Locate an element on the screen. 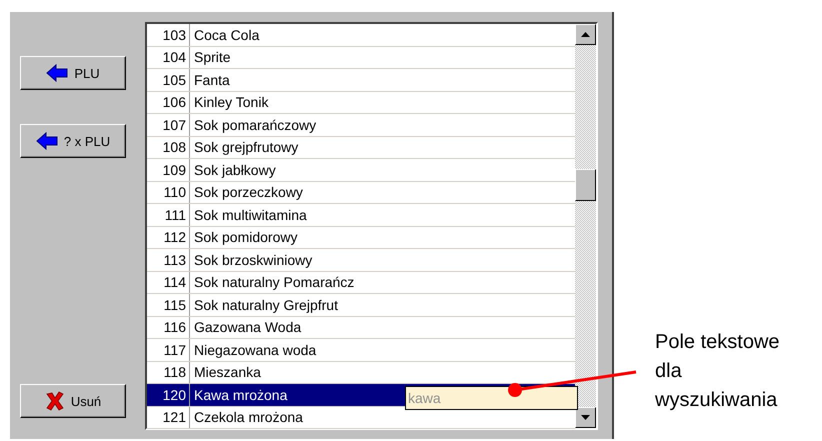  plu-number: 109 is located at coordinates (168, 169).